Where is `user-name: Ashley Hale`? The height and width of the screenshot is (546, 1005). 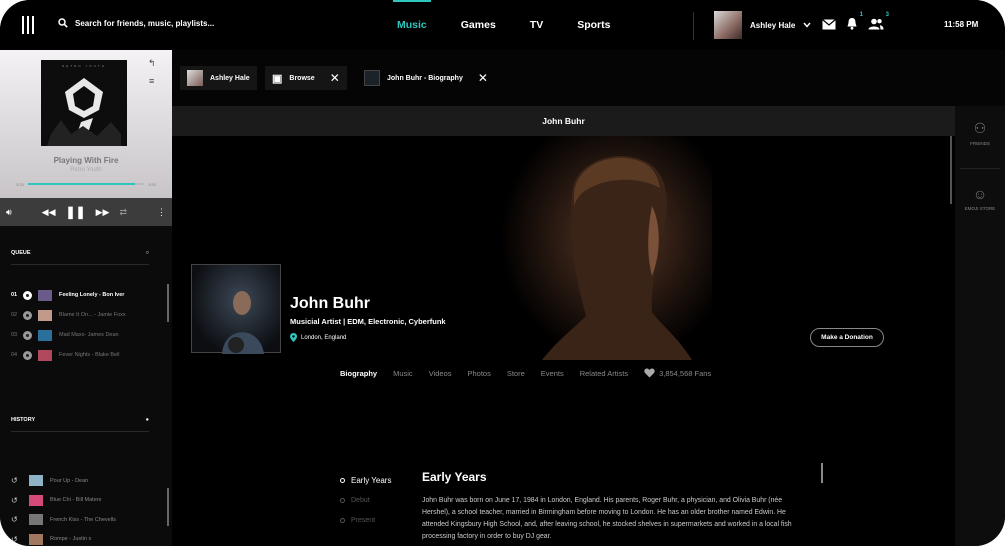 user-name: Ashley Hale is located at coordinates (773, 25).